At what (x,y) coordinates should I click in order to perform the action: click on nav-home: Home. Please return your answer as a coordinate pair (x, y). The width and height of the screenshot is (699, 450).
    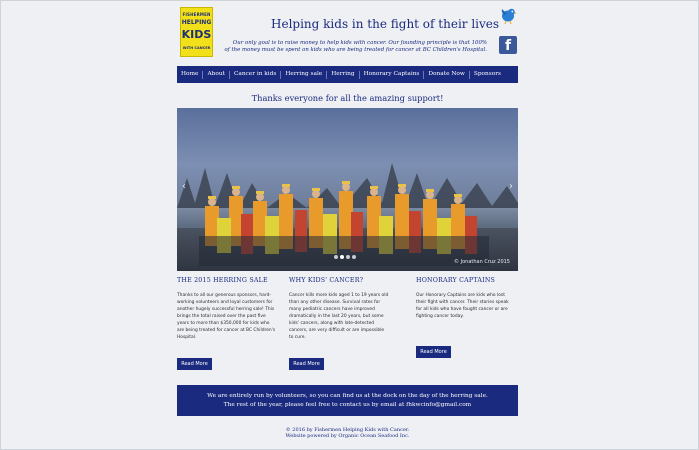
    Looking at the image, I should click on (189, 74).